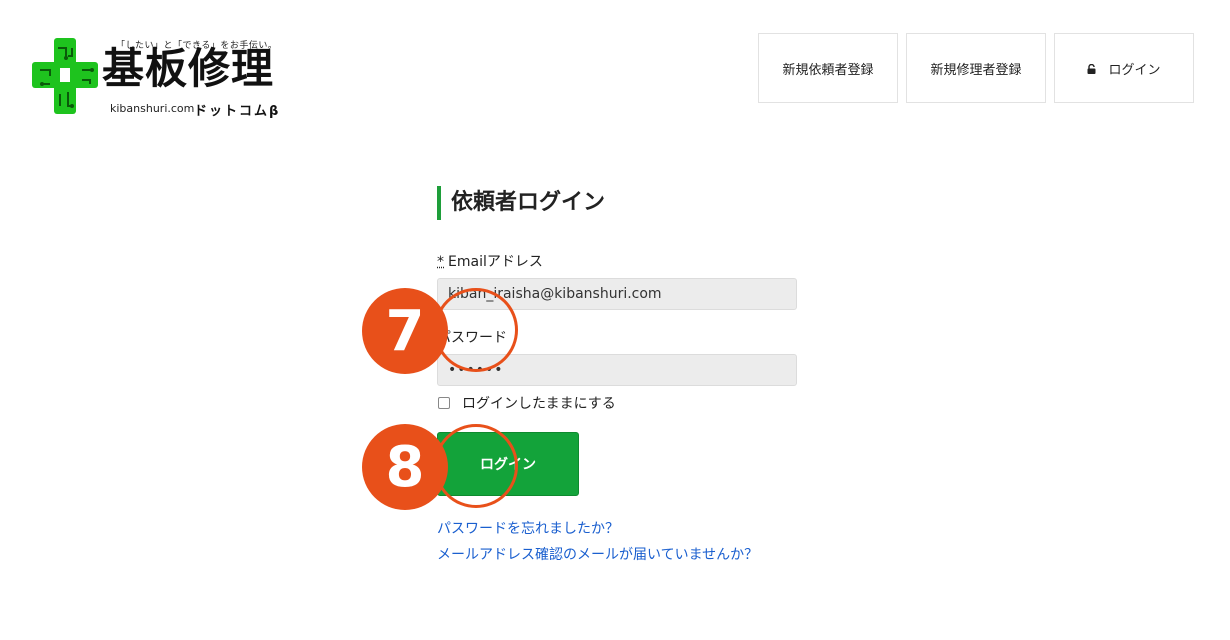  Describe the element at coordinates (188, 68) in the screenshot. I see `logo-title: 基板修理` at that location.